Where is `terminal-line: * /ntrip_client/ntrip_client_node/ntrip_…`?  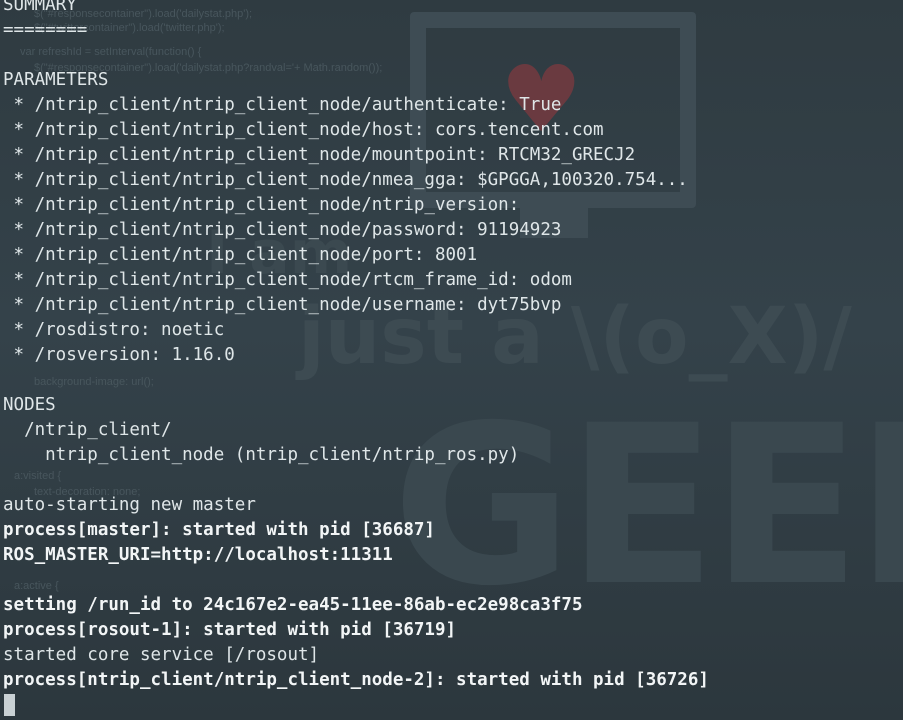 terminal-line: * /ntrip_client/ntrip_client_node/ntrip_… is located at coordinates (261, 205).